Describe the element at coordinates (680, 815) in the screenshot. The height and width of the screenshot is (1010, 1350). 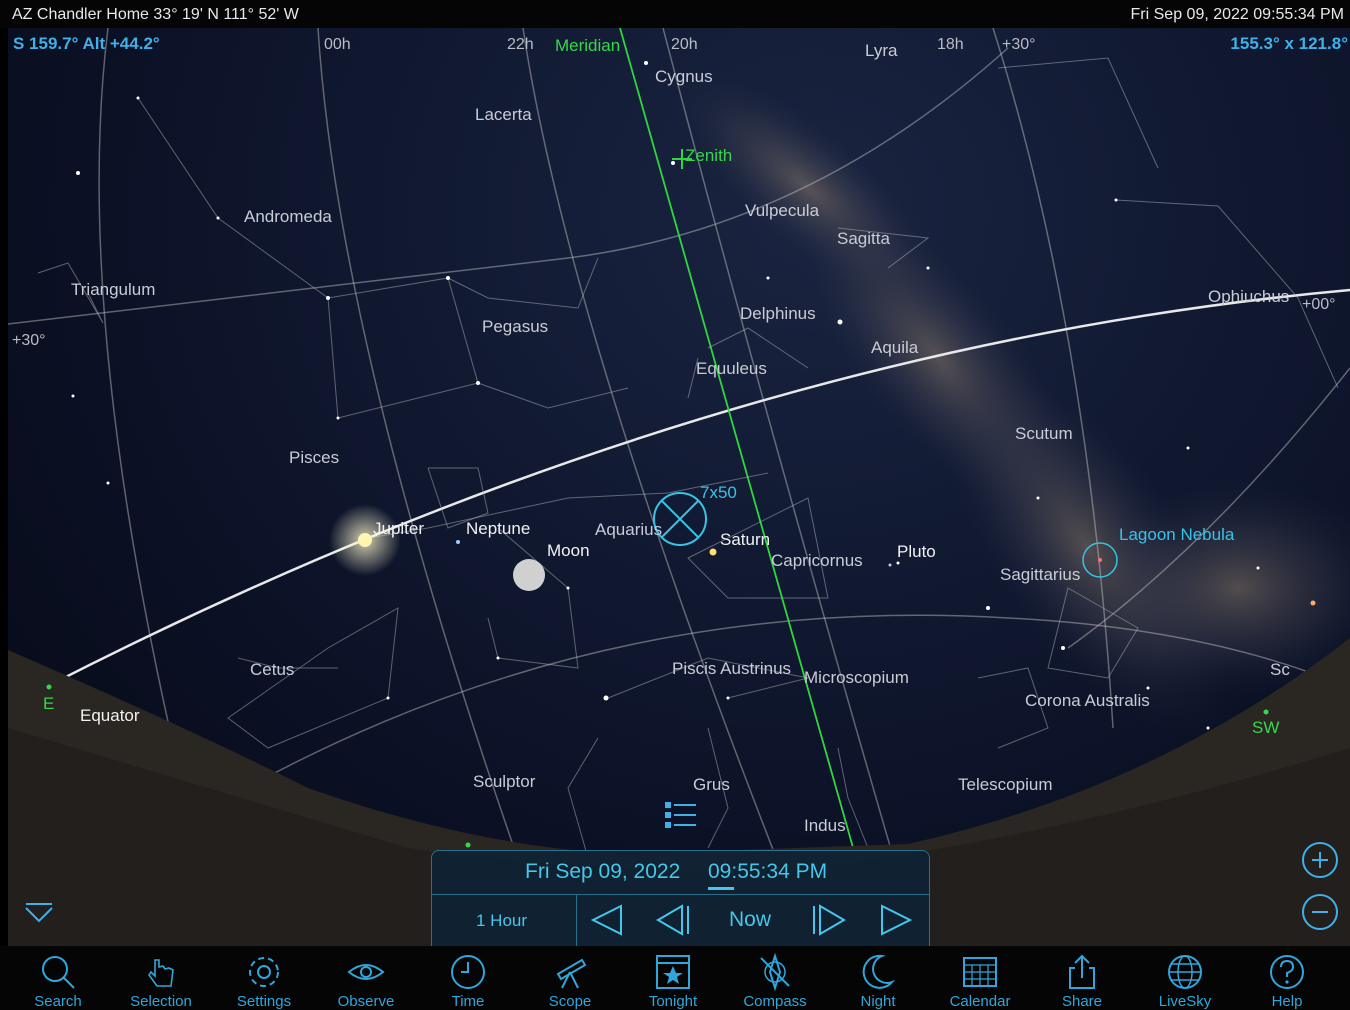
I see `object-list-icon` at that location.